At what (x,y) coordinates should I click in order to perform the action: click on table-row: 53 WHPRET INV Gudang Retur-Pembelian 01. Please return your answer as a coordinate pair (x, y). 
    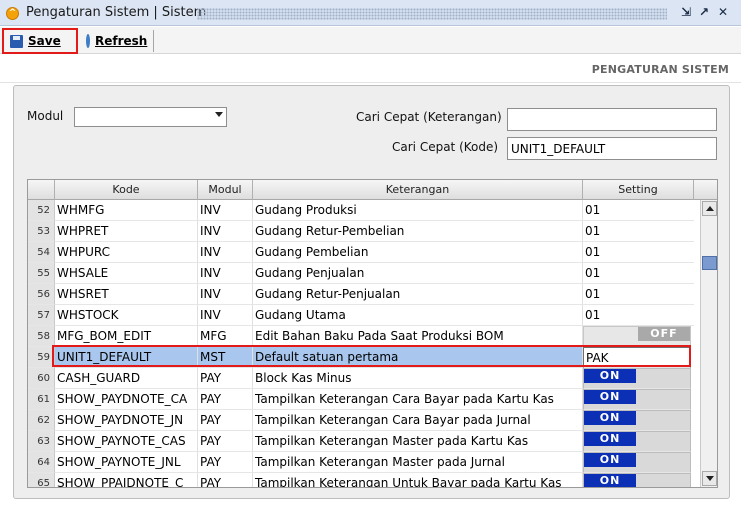
    Looking at the image, I should click on (364, 231).